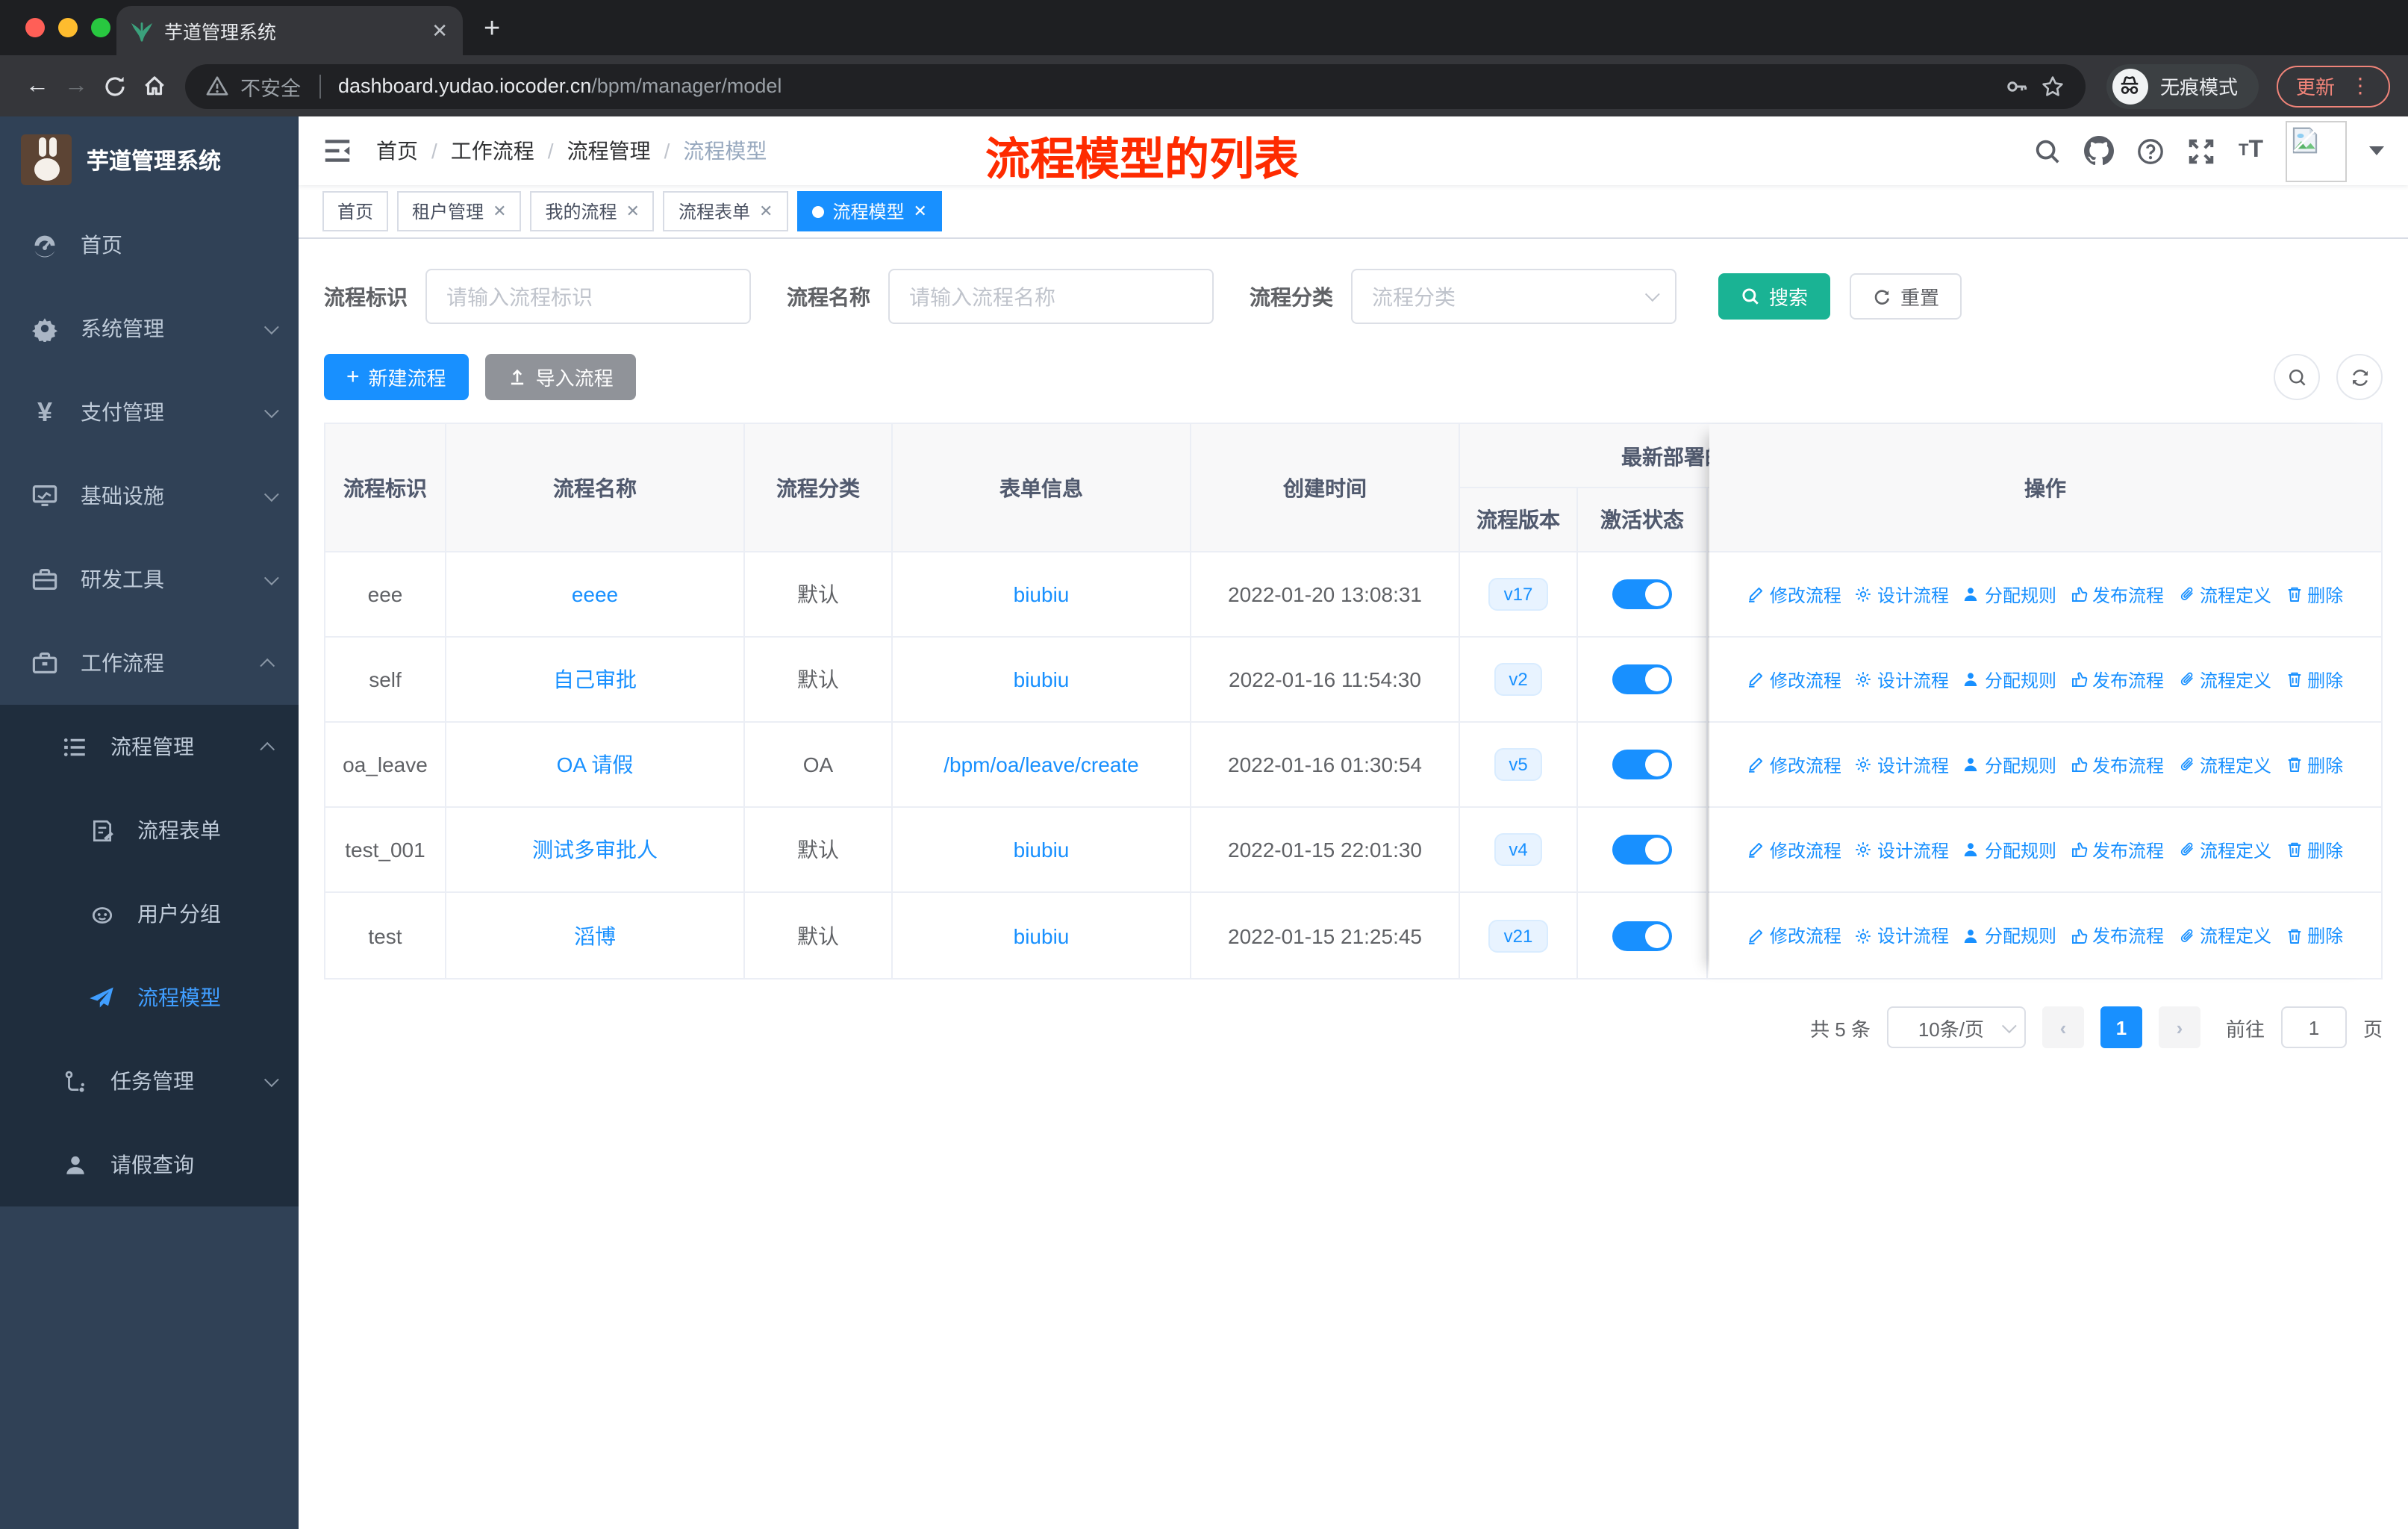 The height and width of the screenshot is (1529, 2408). What do you see at coordinates (35, 28) in the screenshot?
I see `close-window-button` at bounding box center [35, 28].